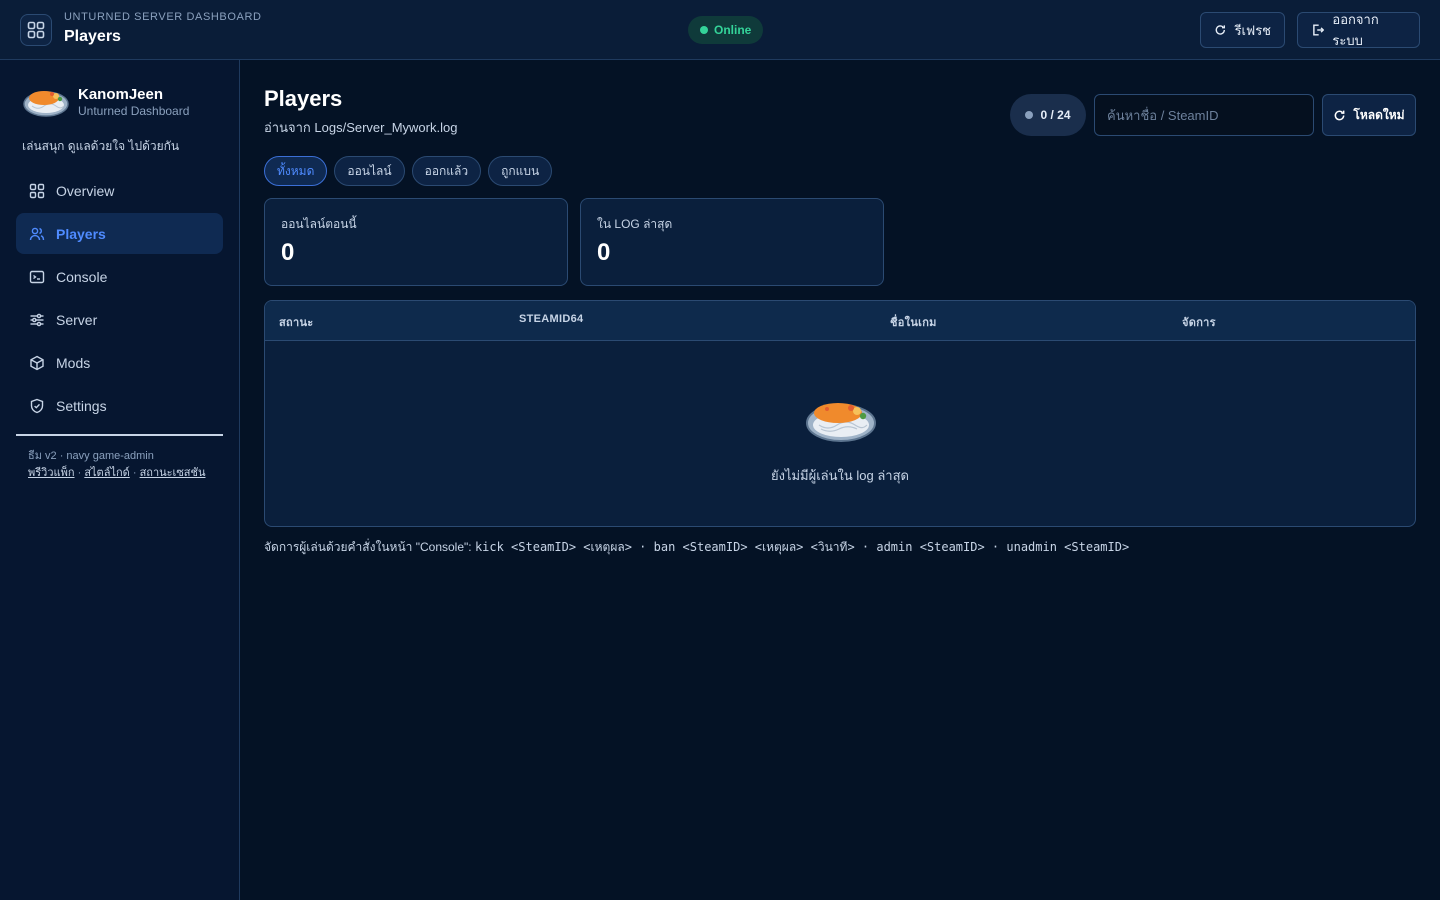  I want to click on link-style-guide: สไตล์ไกด์, so click(106, 473).